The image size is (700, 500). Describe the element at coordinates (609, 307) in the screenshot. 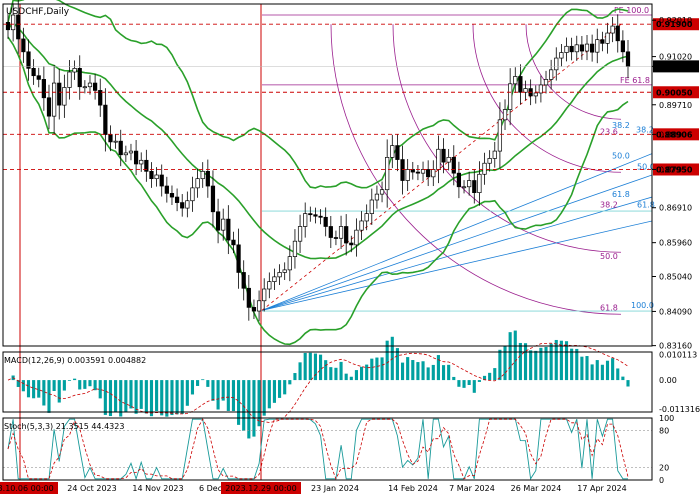

I see `fibo-arc-618-label: 61.8` at that location.